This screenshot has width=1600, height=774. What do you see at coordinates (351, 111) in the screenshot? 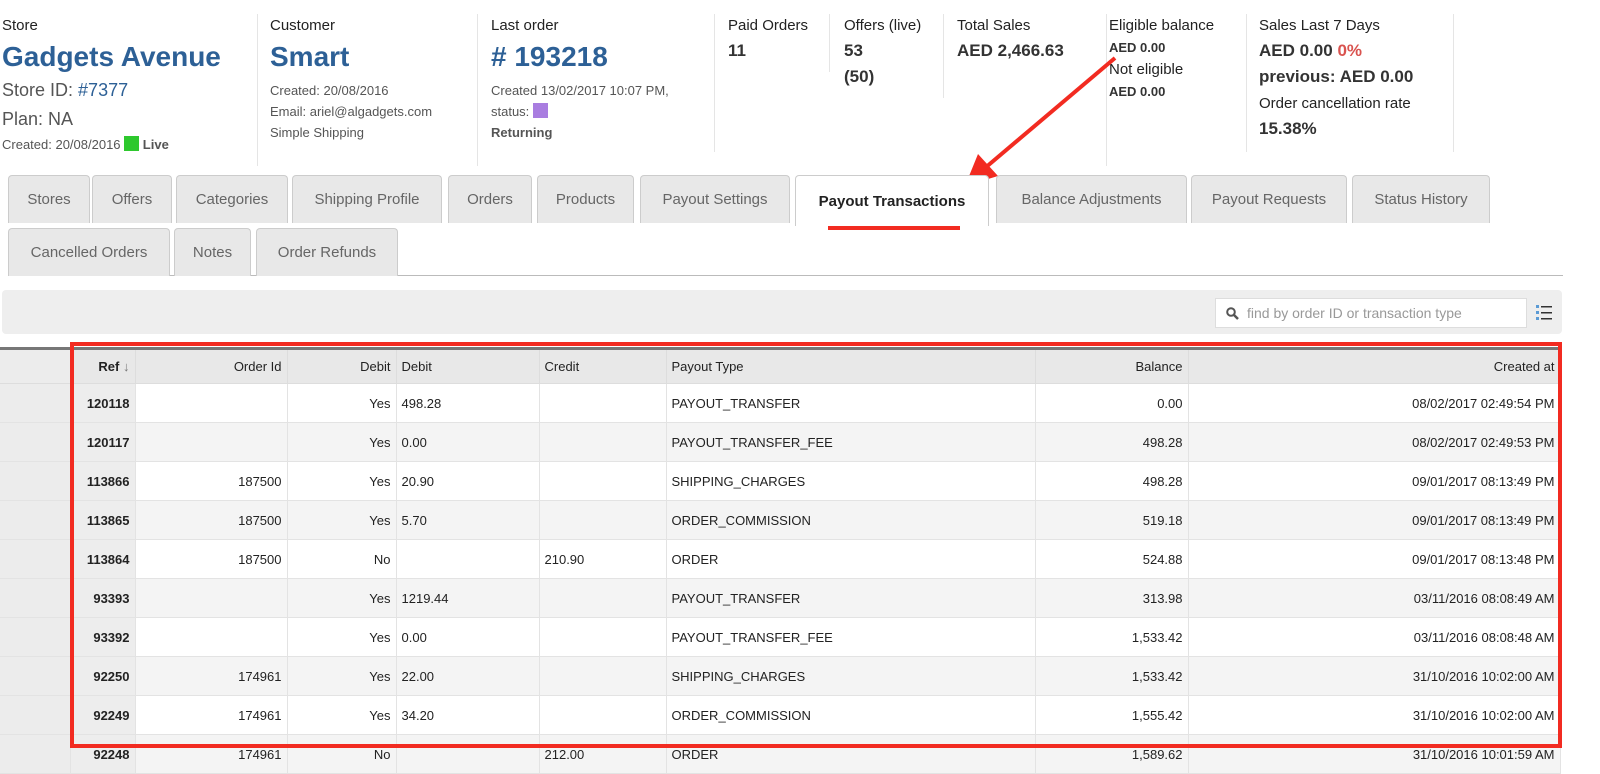
I see `customer-email: Email: ariel@algadgets.com` at bounding box center [351, 111].